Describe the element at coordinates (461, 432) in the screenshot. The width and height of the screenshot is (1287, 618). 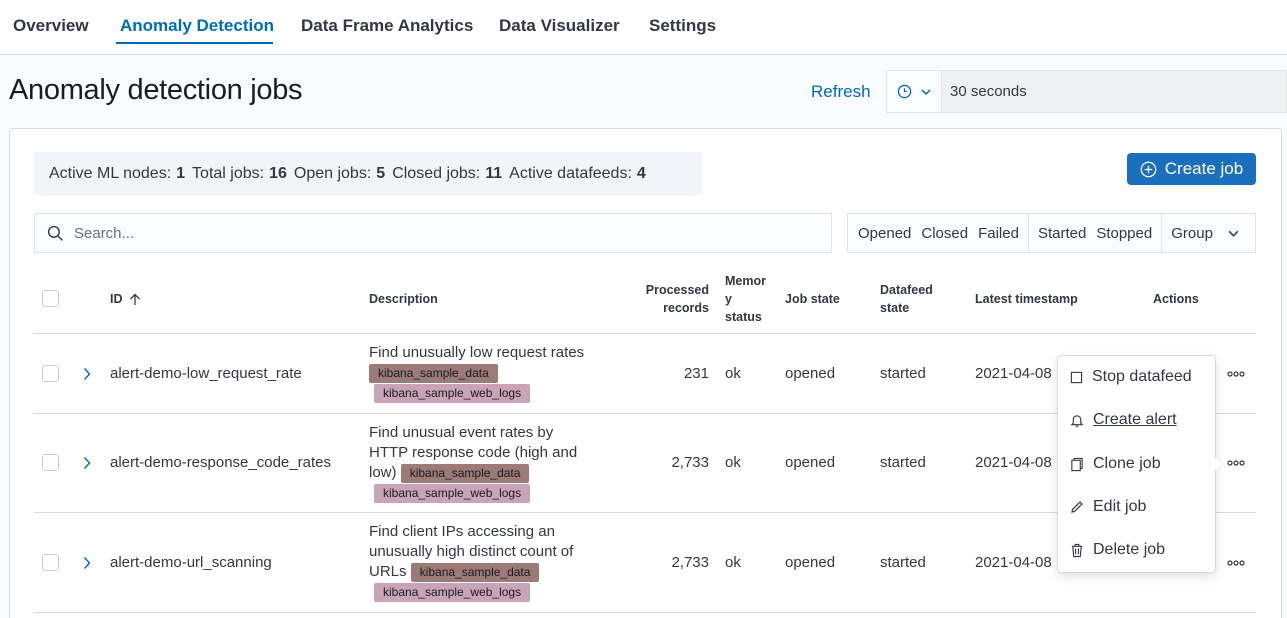
I see `description-line: Find unusual event rates by` at that location.